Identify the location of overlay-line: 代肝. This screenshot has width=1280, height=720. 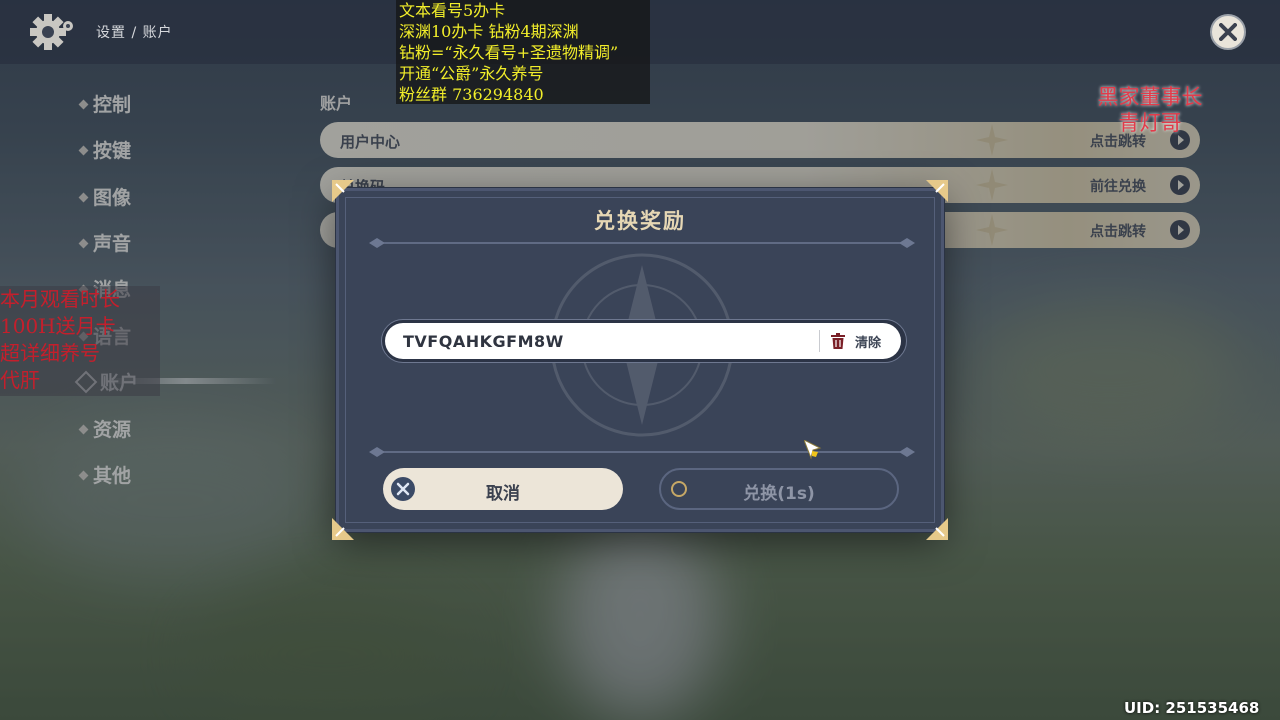
(20, 380).